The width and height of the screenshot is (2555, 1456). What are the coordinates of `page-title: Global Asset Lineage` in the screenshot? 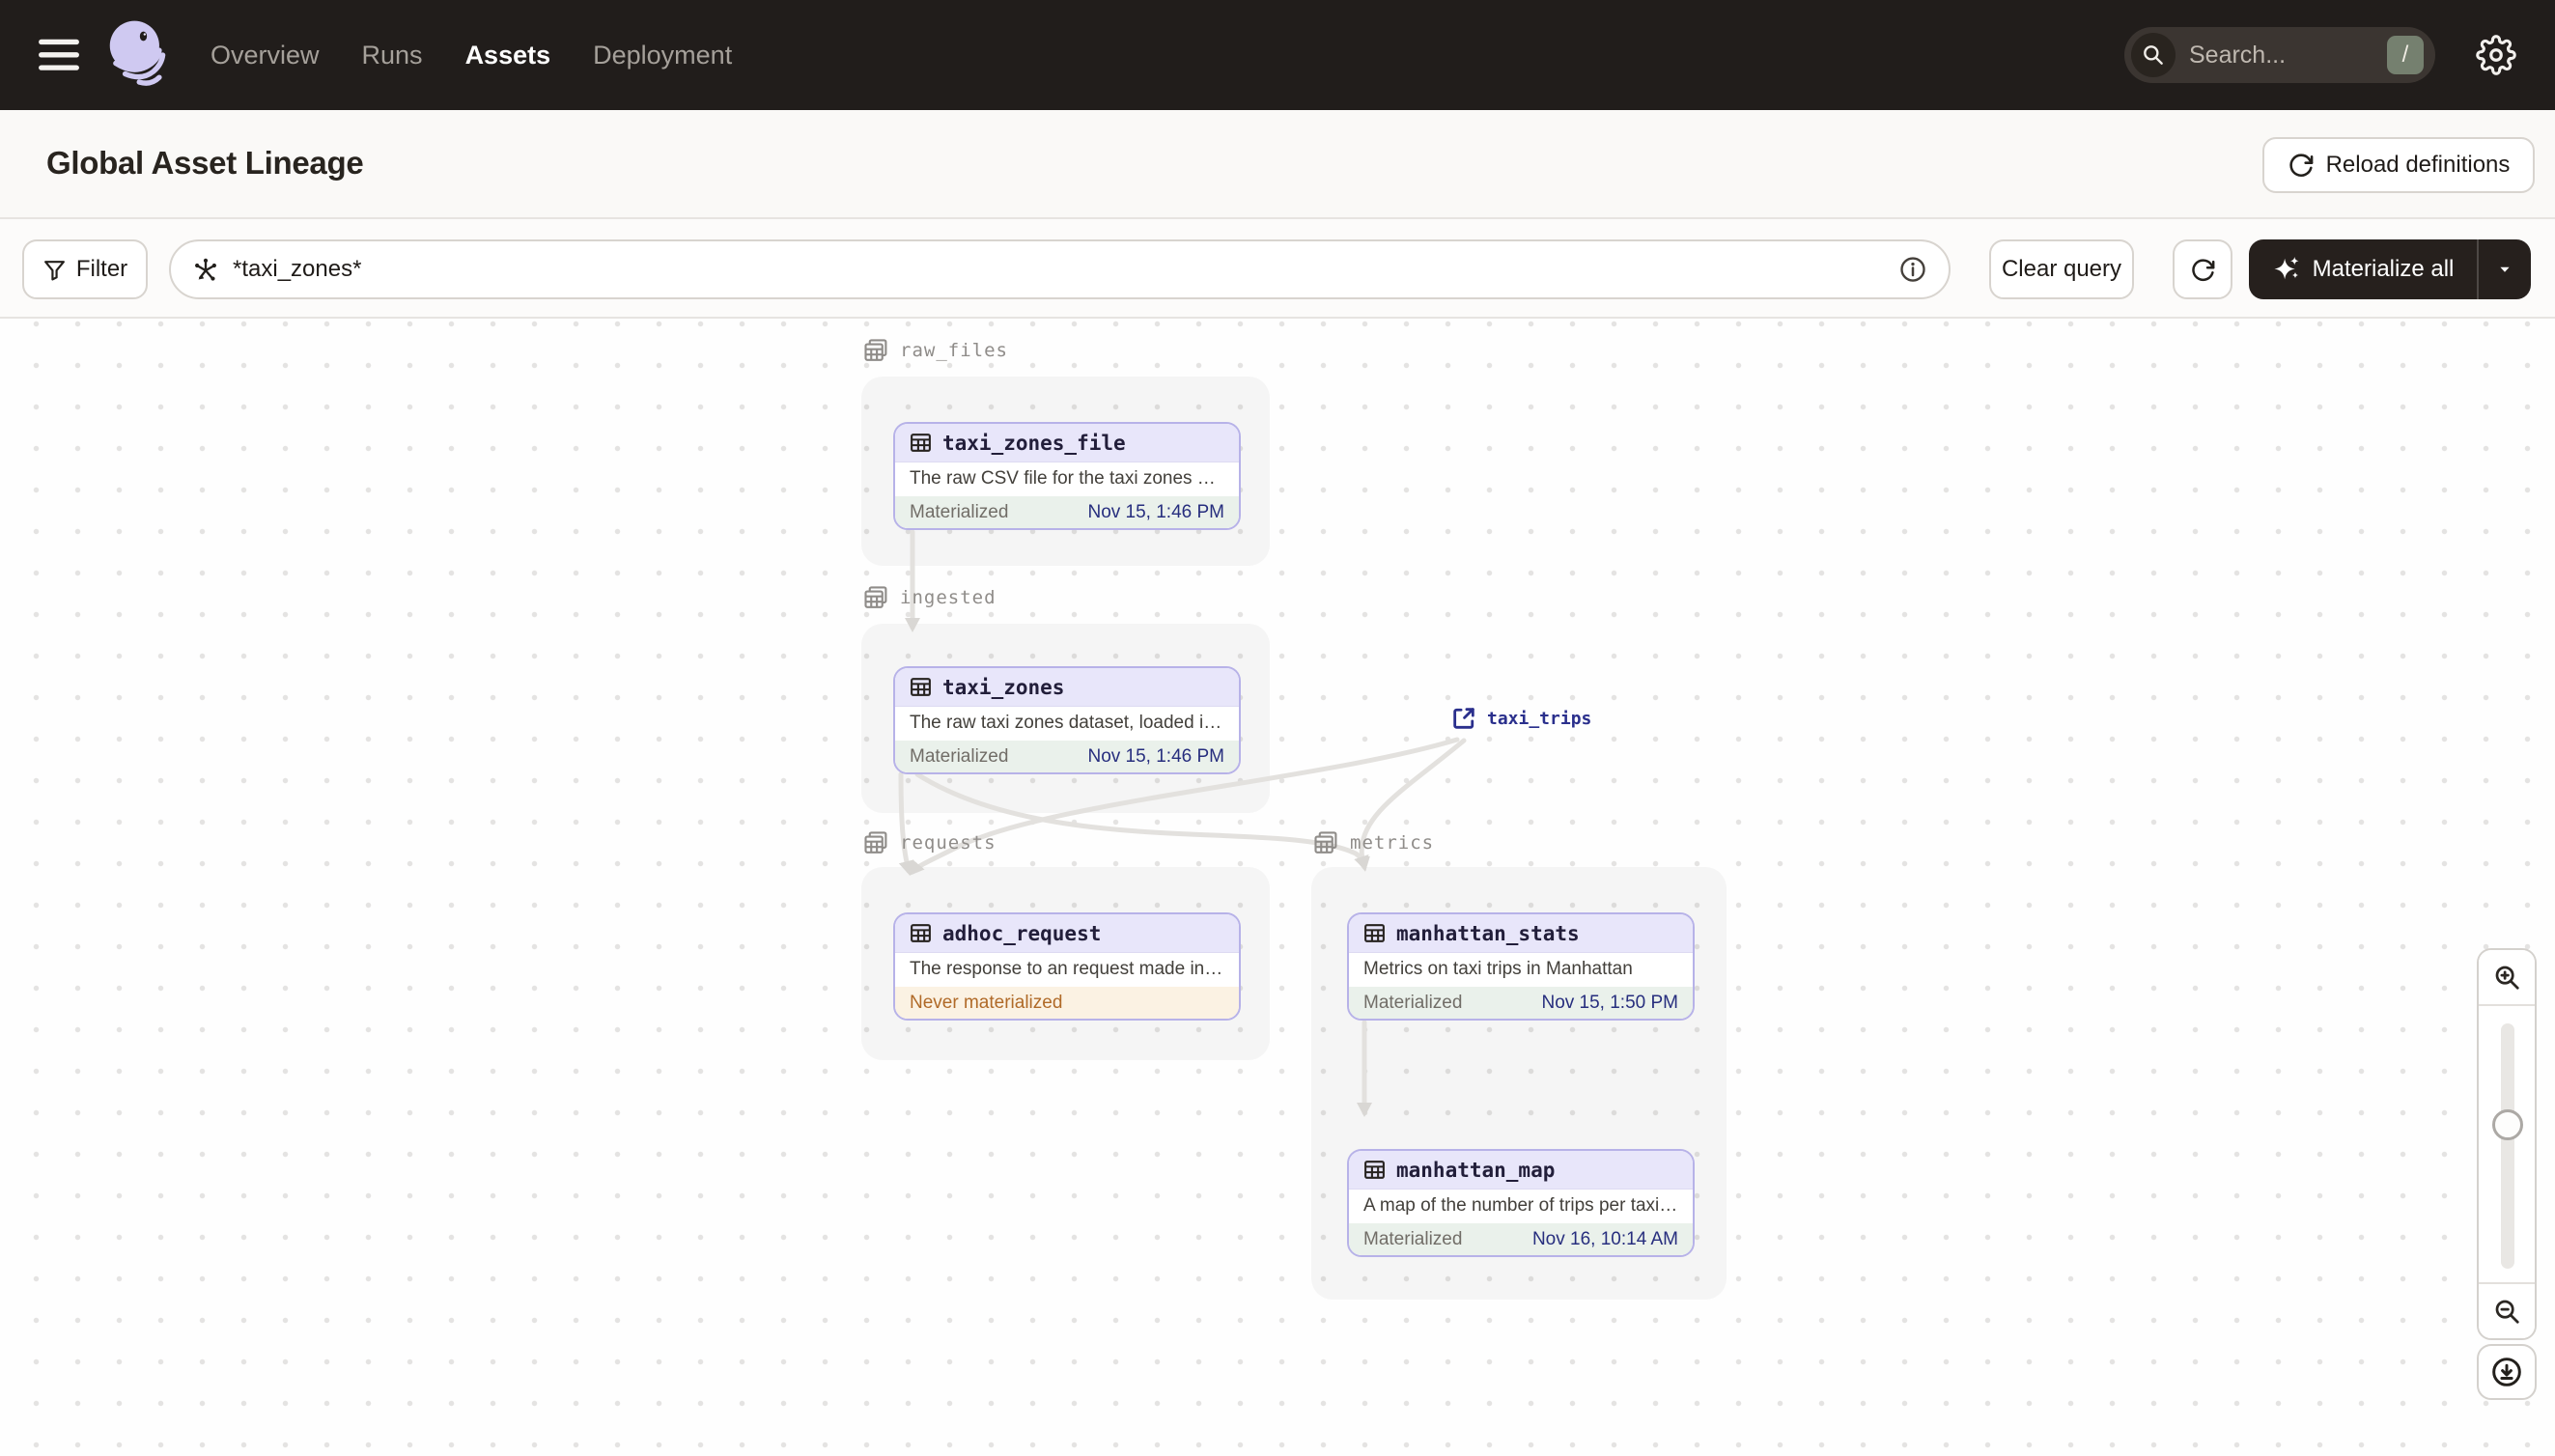 It's located at (205, 163).